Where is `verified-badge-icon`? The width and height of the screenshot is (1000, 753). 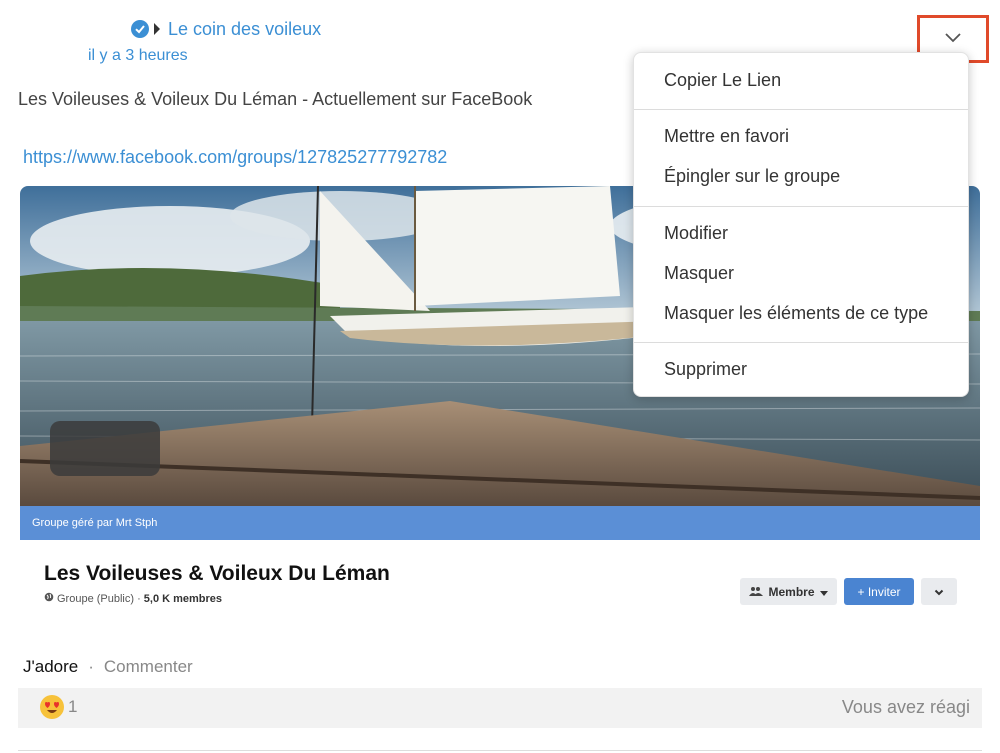 verified-badge-icon is located at coordinates (140, 29).